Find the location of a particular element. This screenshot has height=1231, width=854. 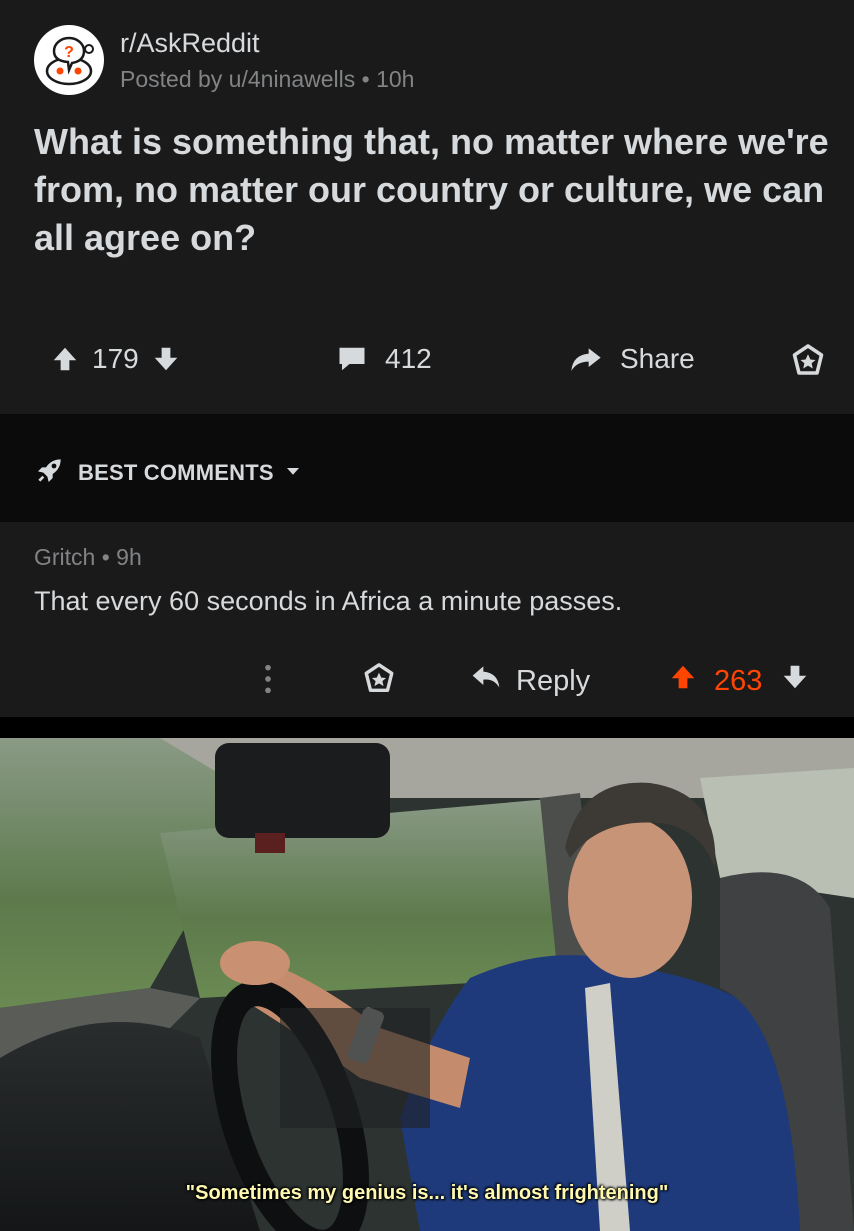

post-vote-bar: 179 is located at coordinates (115, 359).